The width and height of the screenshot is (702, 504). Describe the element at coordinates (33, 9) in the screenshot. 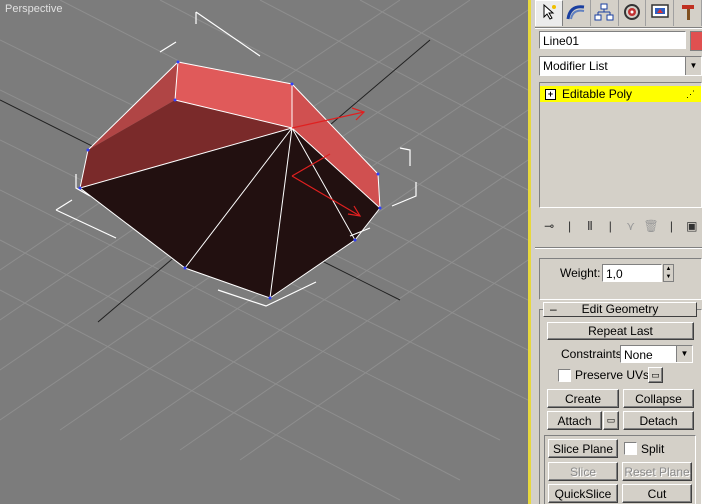

I see `viewport-label: Perspective` at that location.